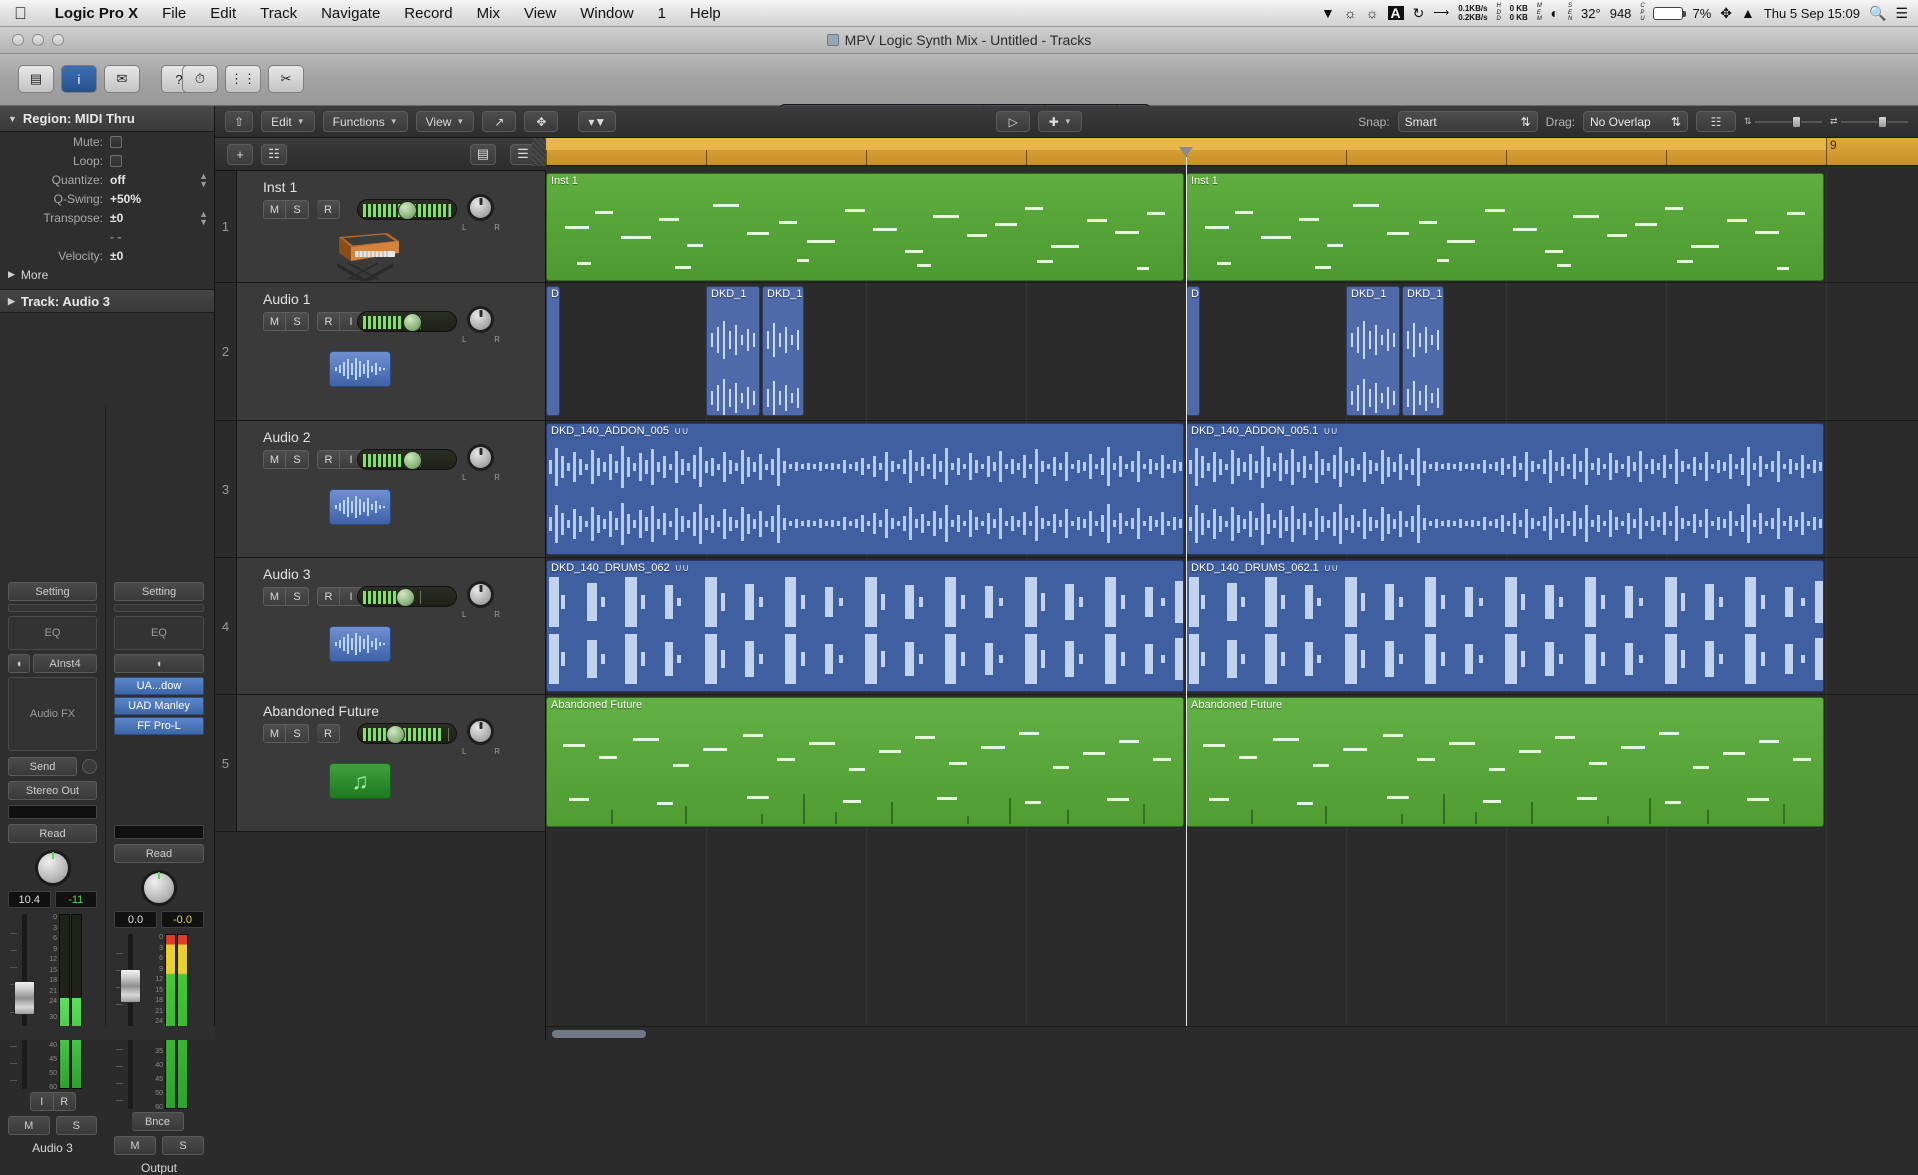 This screenshot has height=1175, width=1918. What do you see at coordinates (158, 1121) in the screenshot?
I see `bounce-button: Bnce` at bounding box center [158, 1121].